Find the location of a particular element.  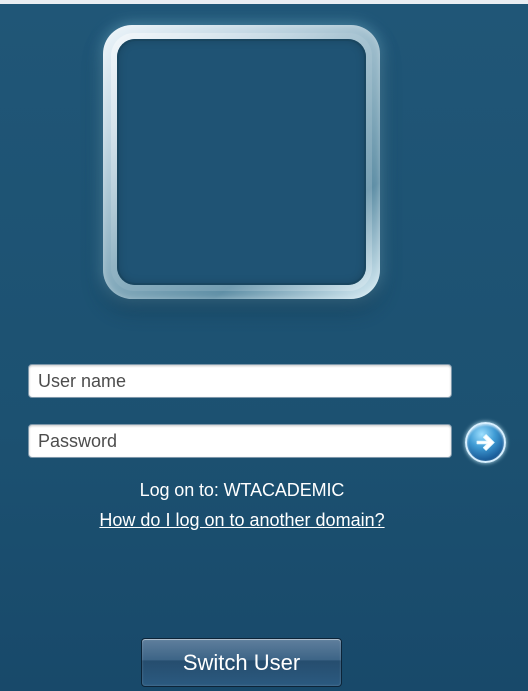

submit-logon-button is located at coordinates (485, 442).